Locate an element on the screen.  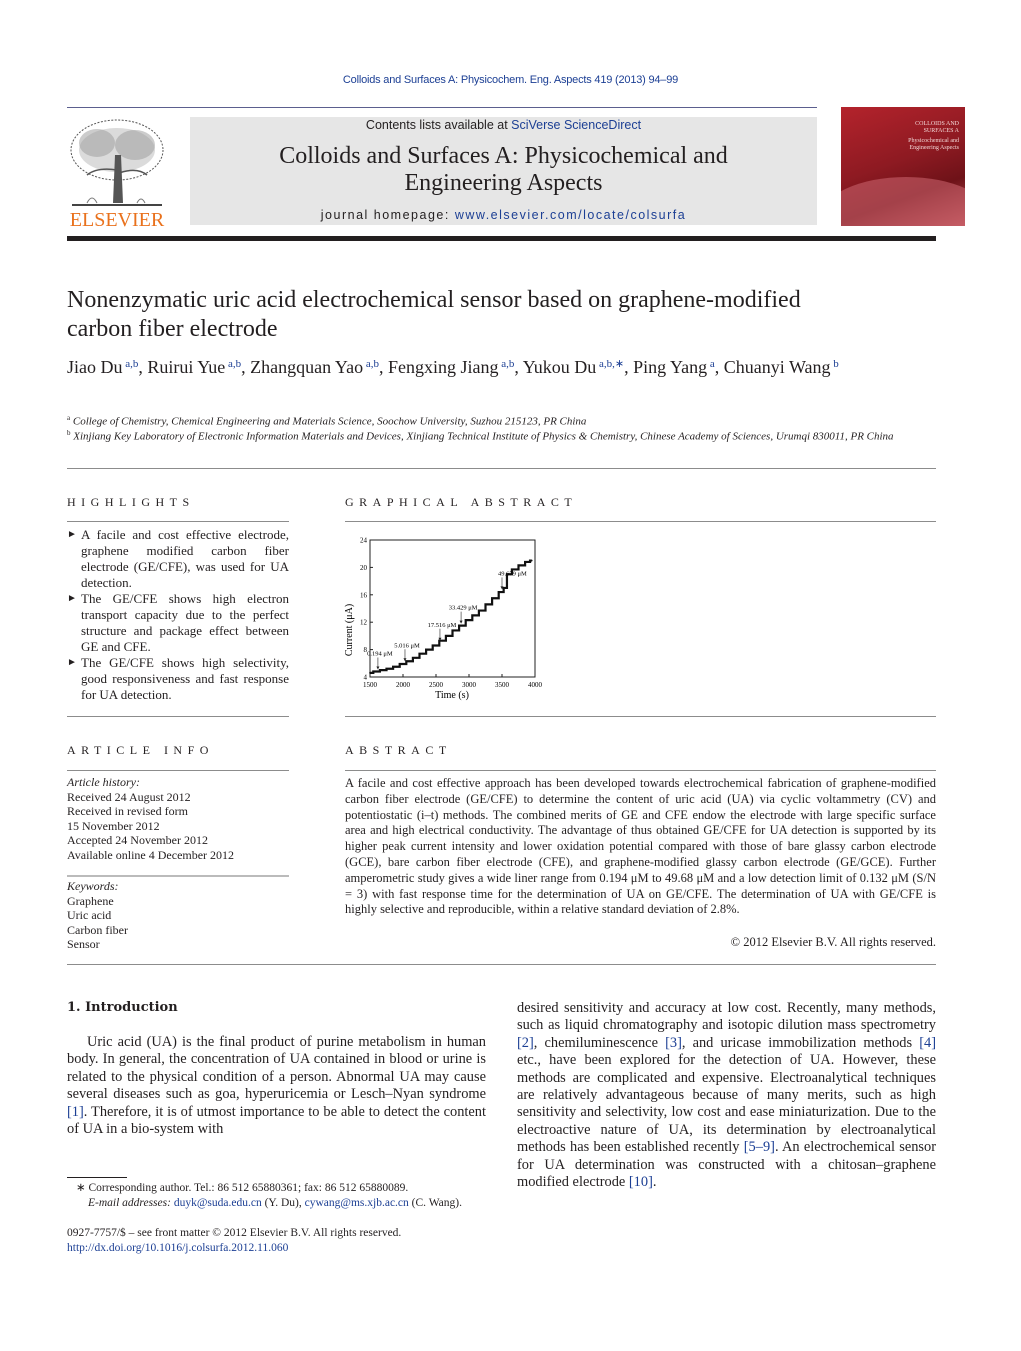
introduction-heading: 1. Introduction is located at coordinates (122, 1007).